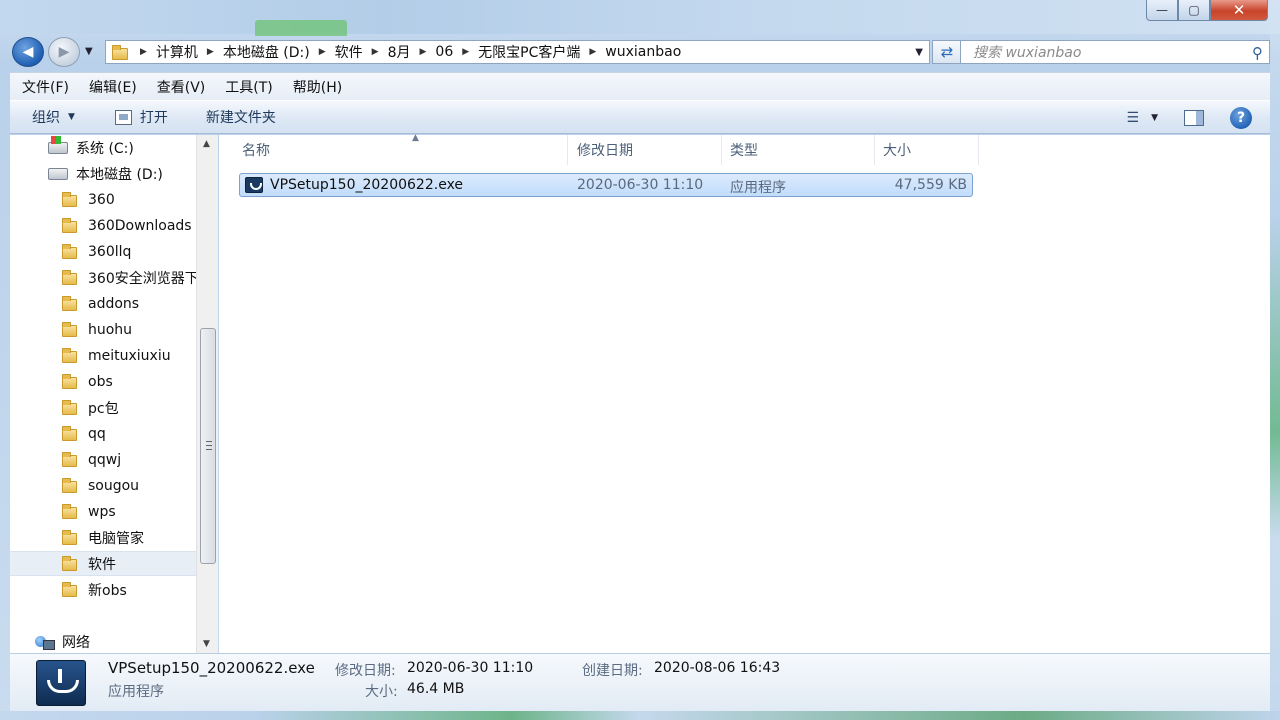  What do you see at coordinates (399, 52) in the screenshot?
I see `breadcrumb-august: 8月` at bounding box center [399, 52].